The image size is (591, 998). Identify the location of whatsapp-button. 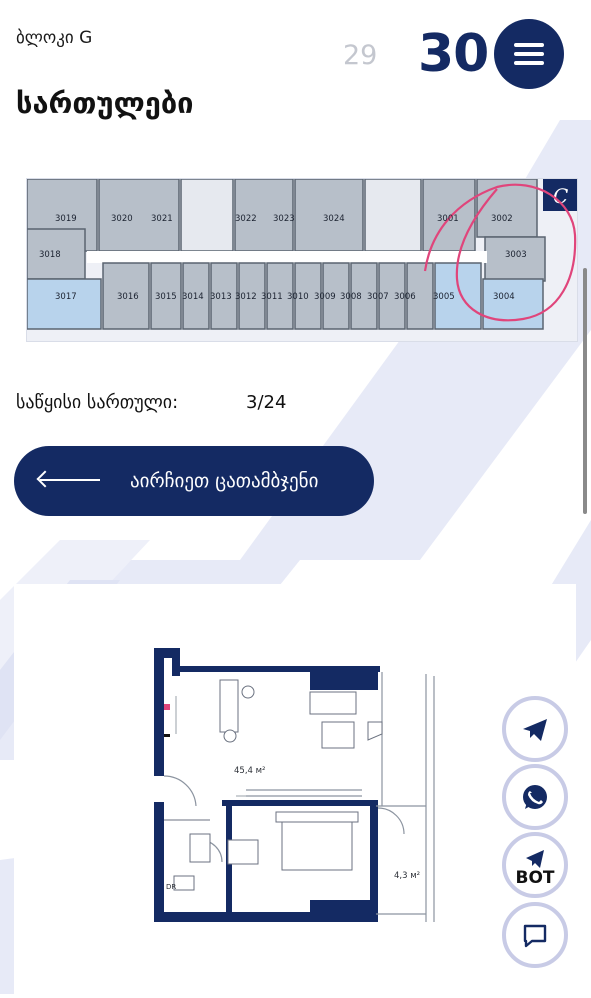
(535, 797).